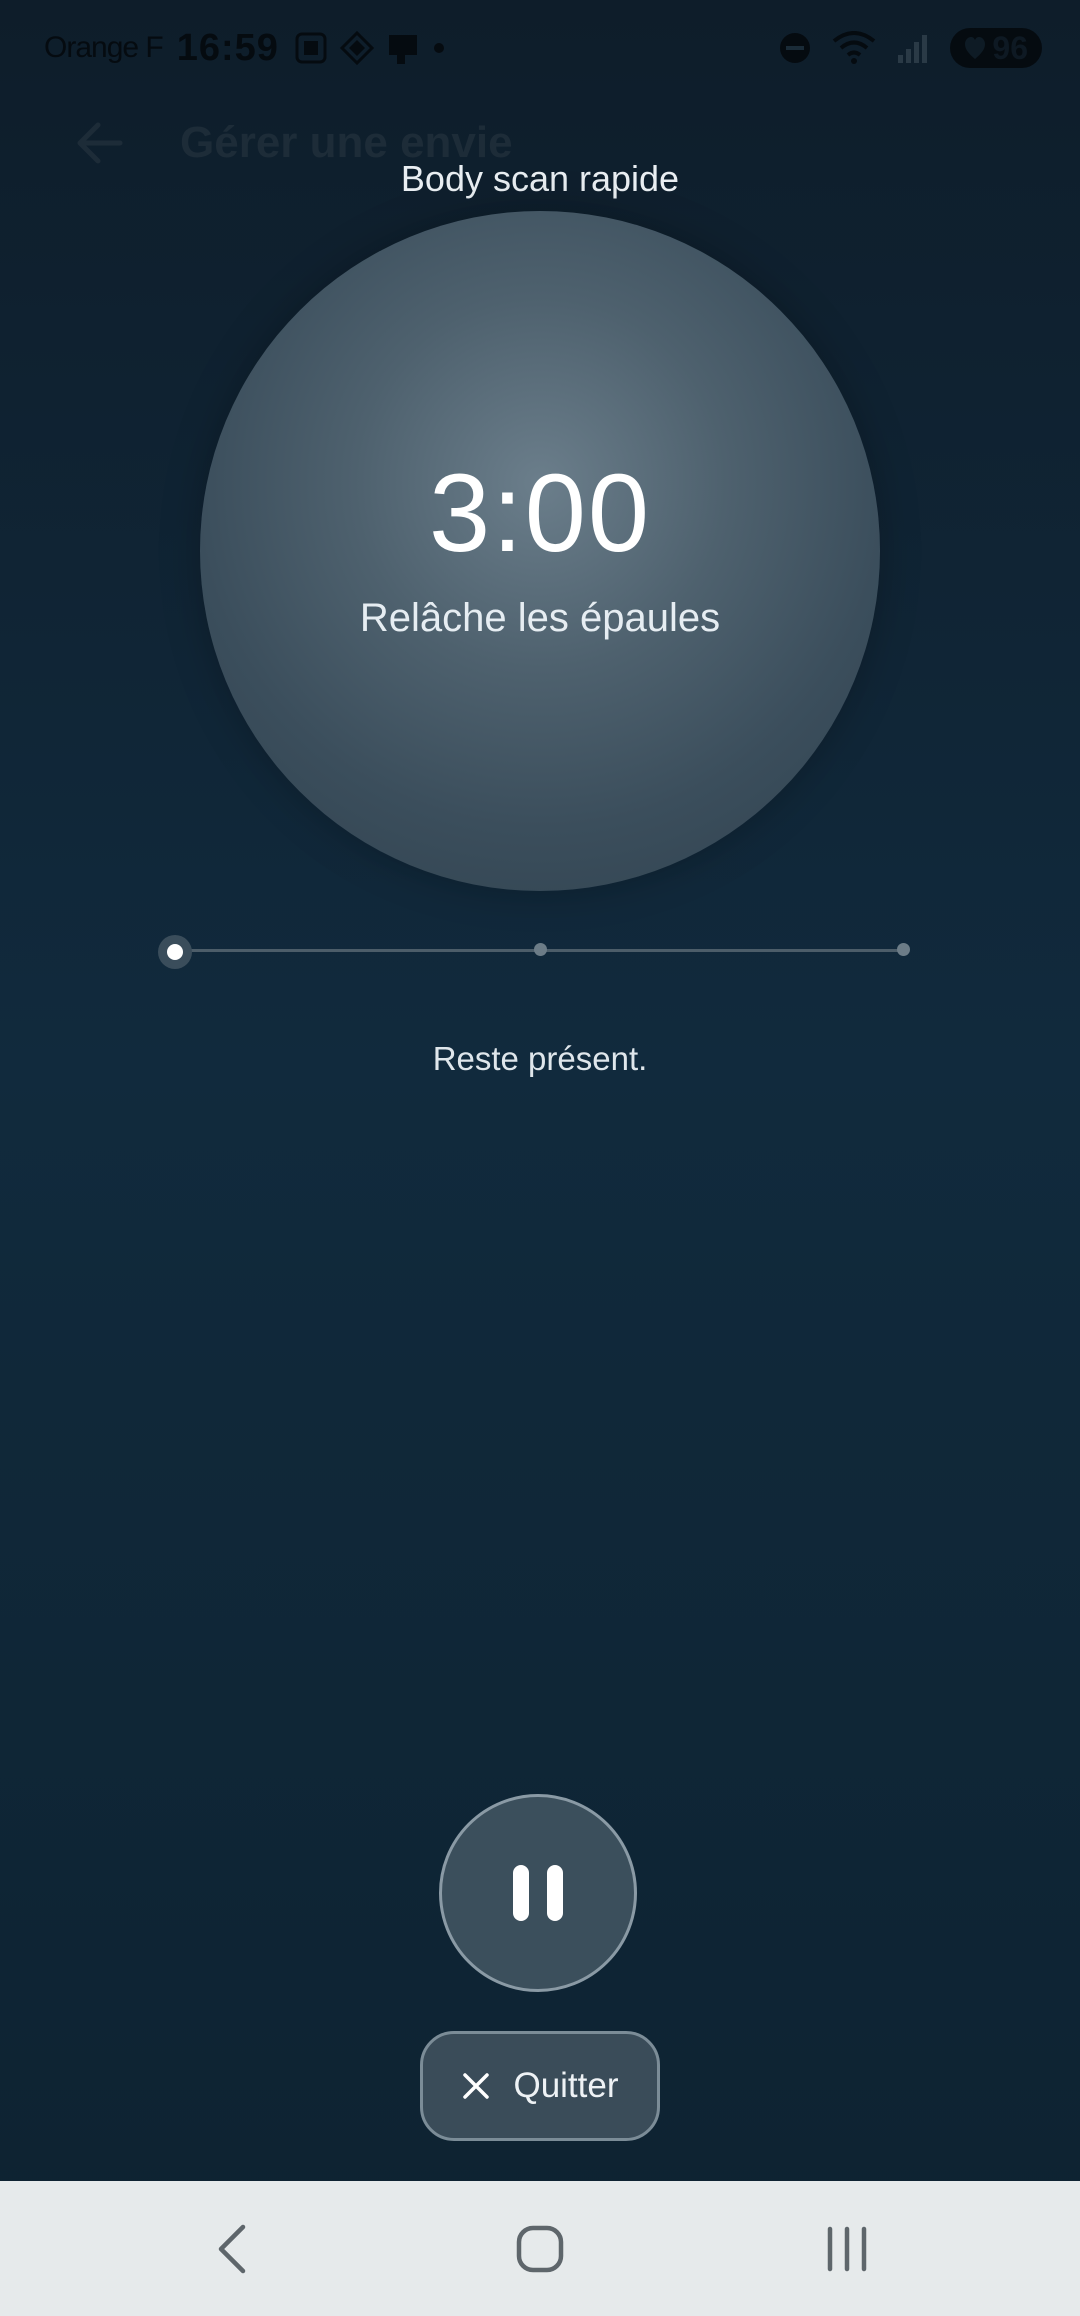 Image resolution: width=1080 pixels, height=2316 pixels. Describe the element at coordinates (227, 47) in the screenshot. I see `clock: 16:59` at that location.